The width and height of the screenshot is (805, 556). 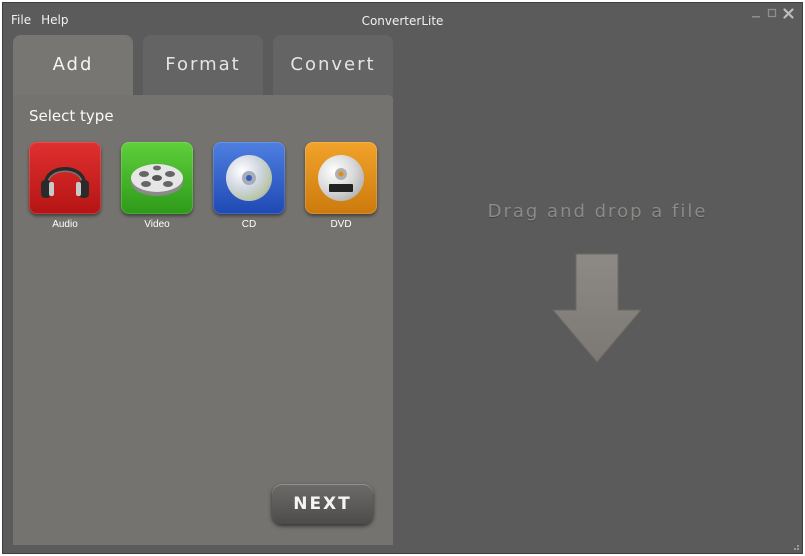 I want to click on type-video-label: Video, so click(x=157, y=224).